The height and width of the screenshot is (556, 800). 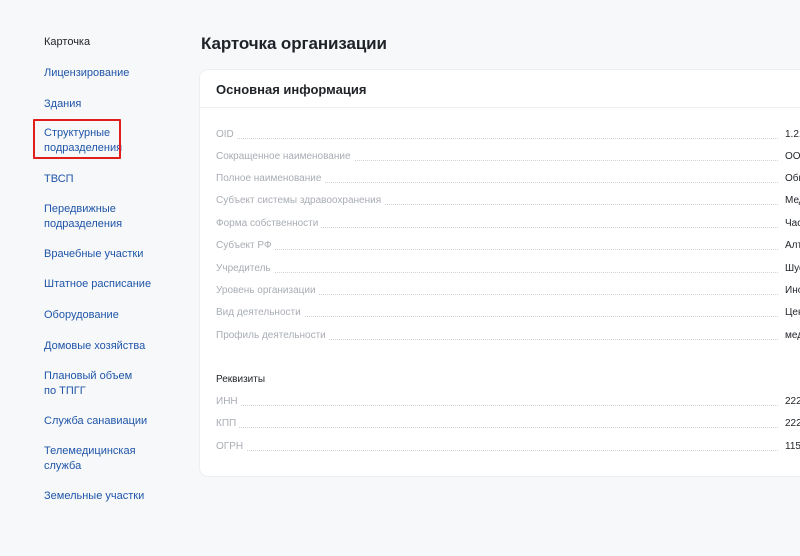 I want to click on sidebar-item-card: Карточка, so click(x=104, y=42).